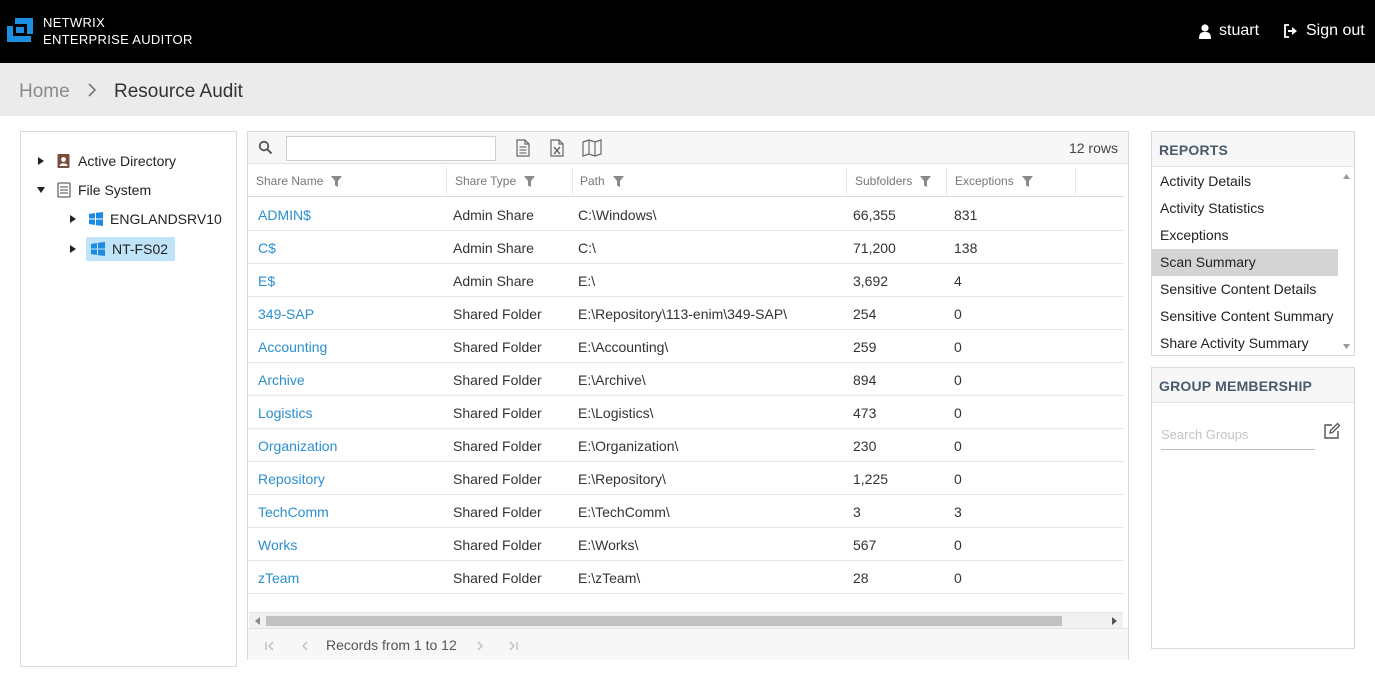 Image resolution: width=1375 pixels, height=673 pixels. What do you see at coordinates (292, 347) in the screenshot?
I see `share-name-link: Accounting` at bounding box center [292, 347].